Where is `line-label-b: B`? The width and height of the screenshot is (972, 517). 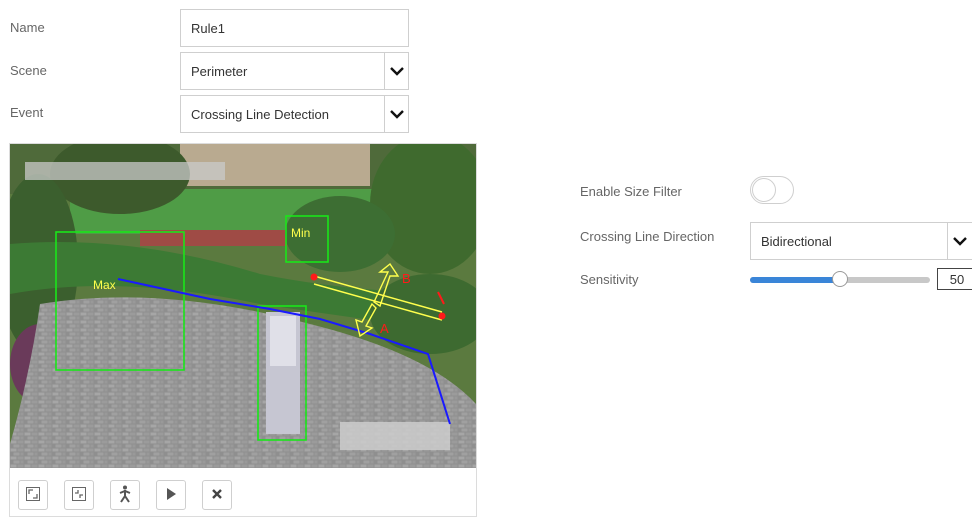
line-label-b: B is located at coordinates (406, 278).